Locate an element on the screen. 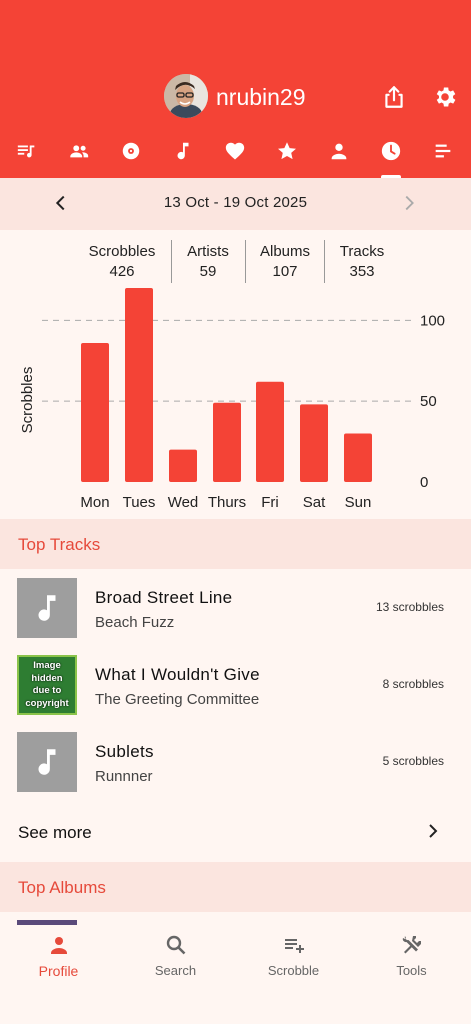  nav-tools: Tools is located at coordinates (411, 963).